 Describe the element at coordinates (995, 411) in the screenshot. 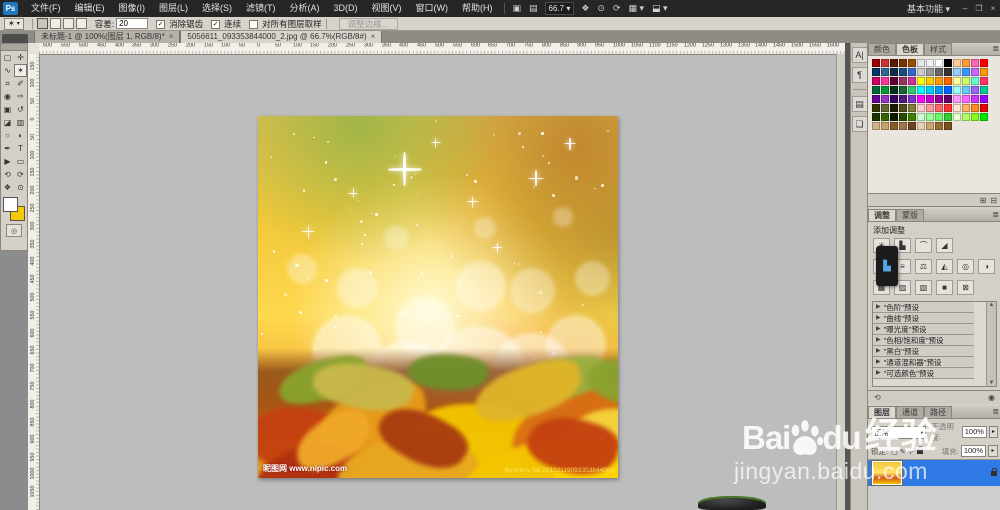

I see `layers-menu-icon: ≣` at that location.